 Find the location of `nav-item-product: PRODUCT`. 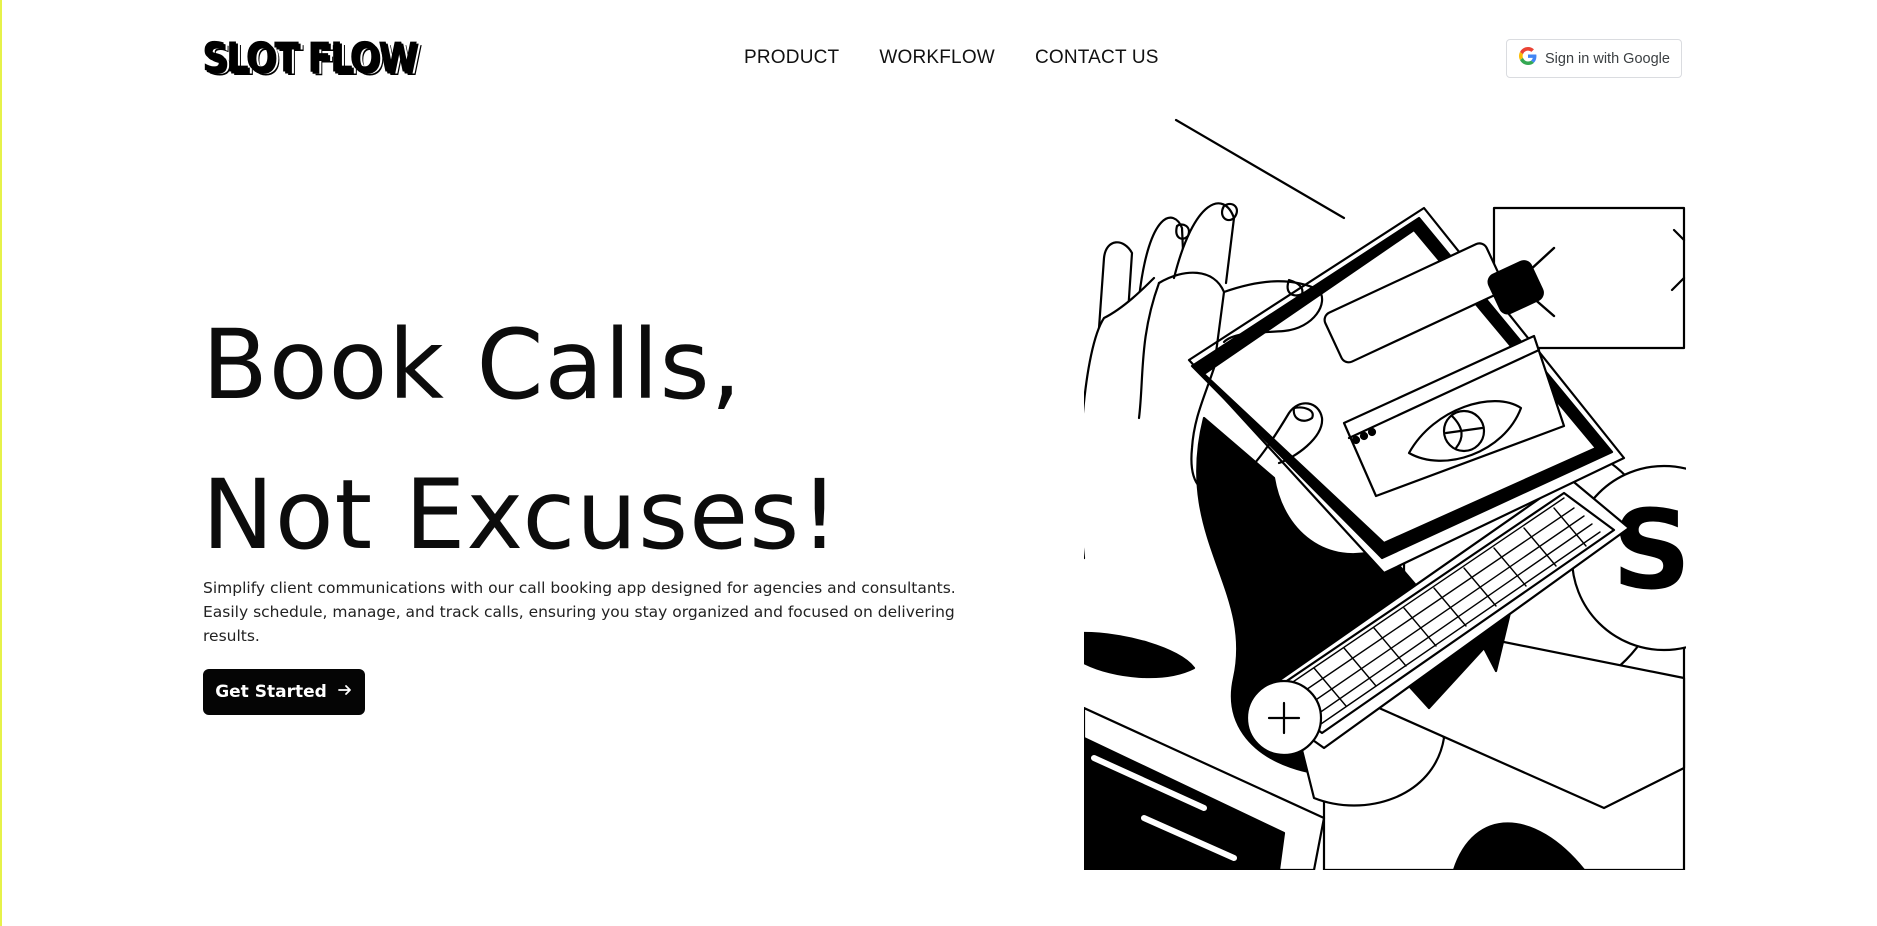

nav-item-product: PRODUCT is located at coordinates (791, 58).